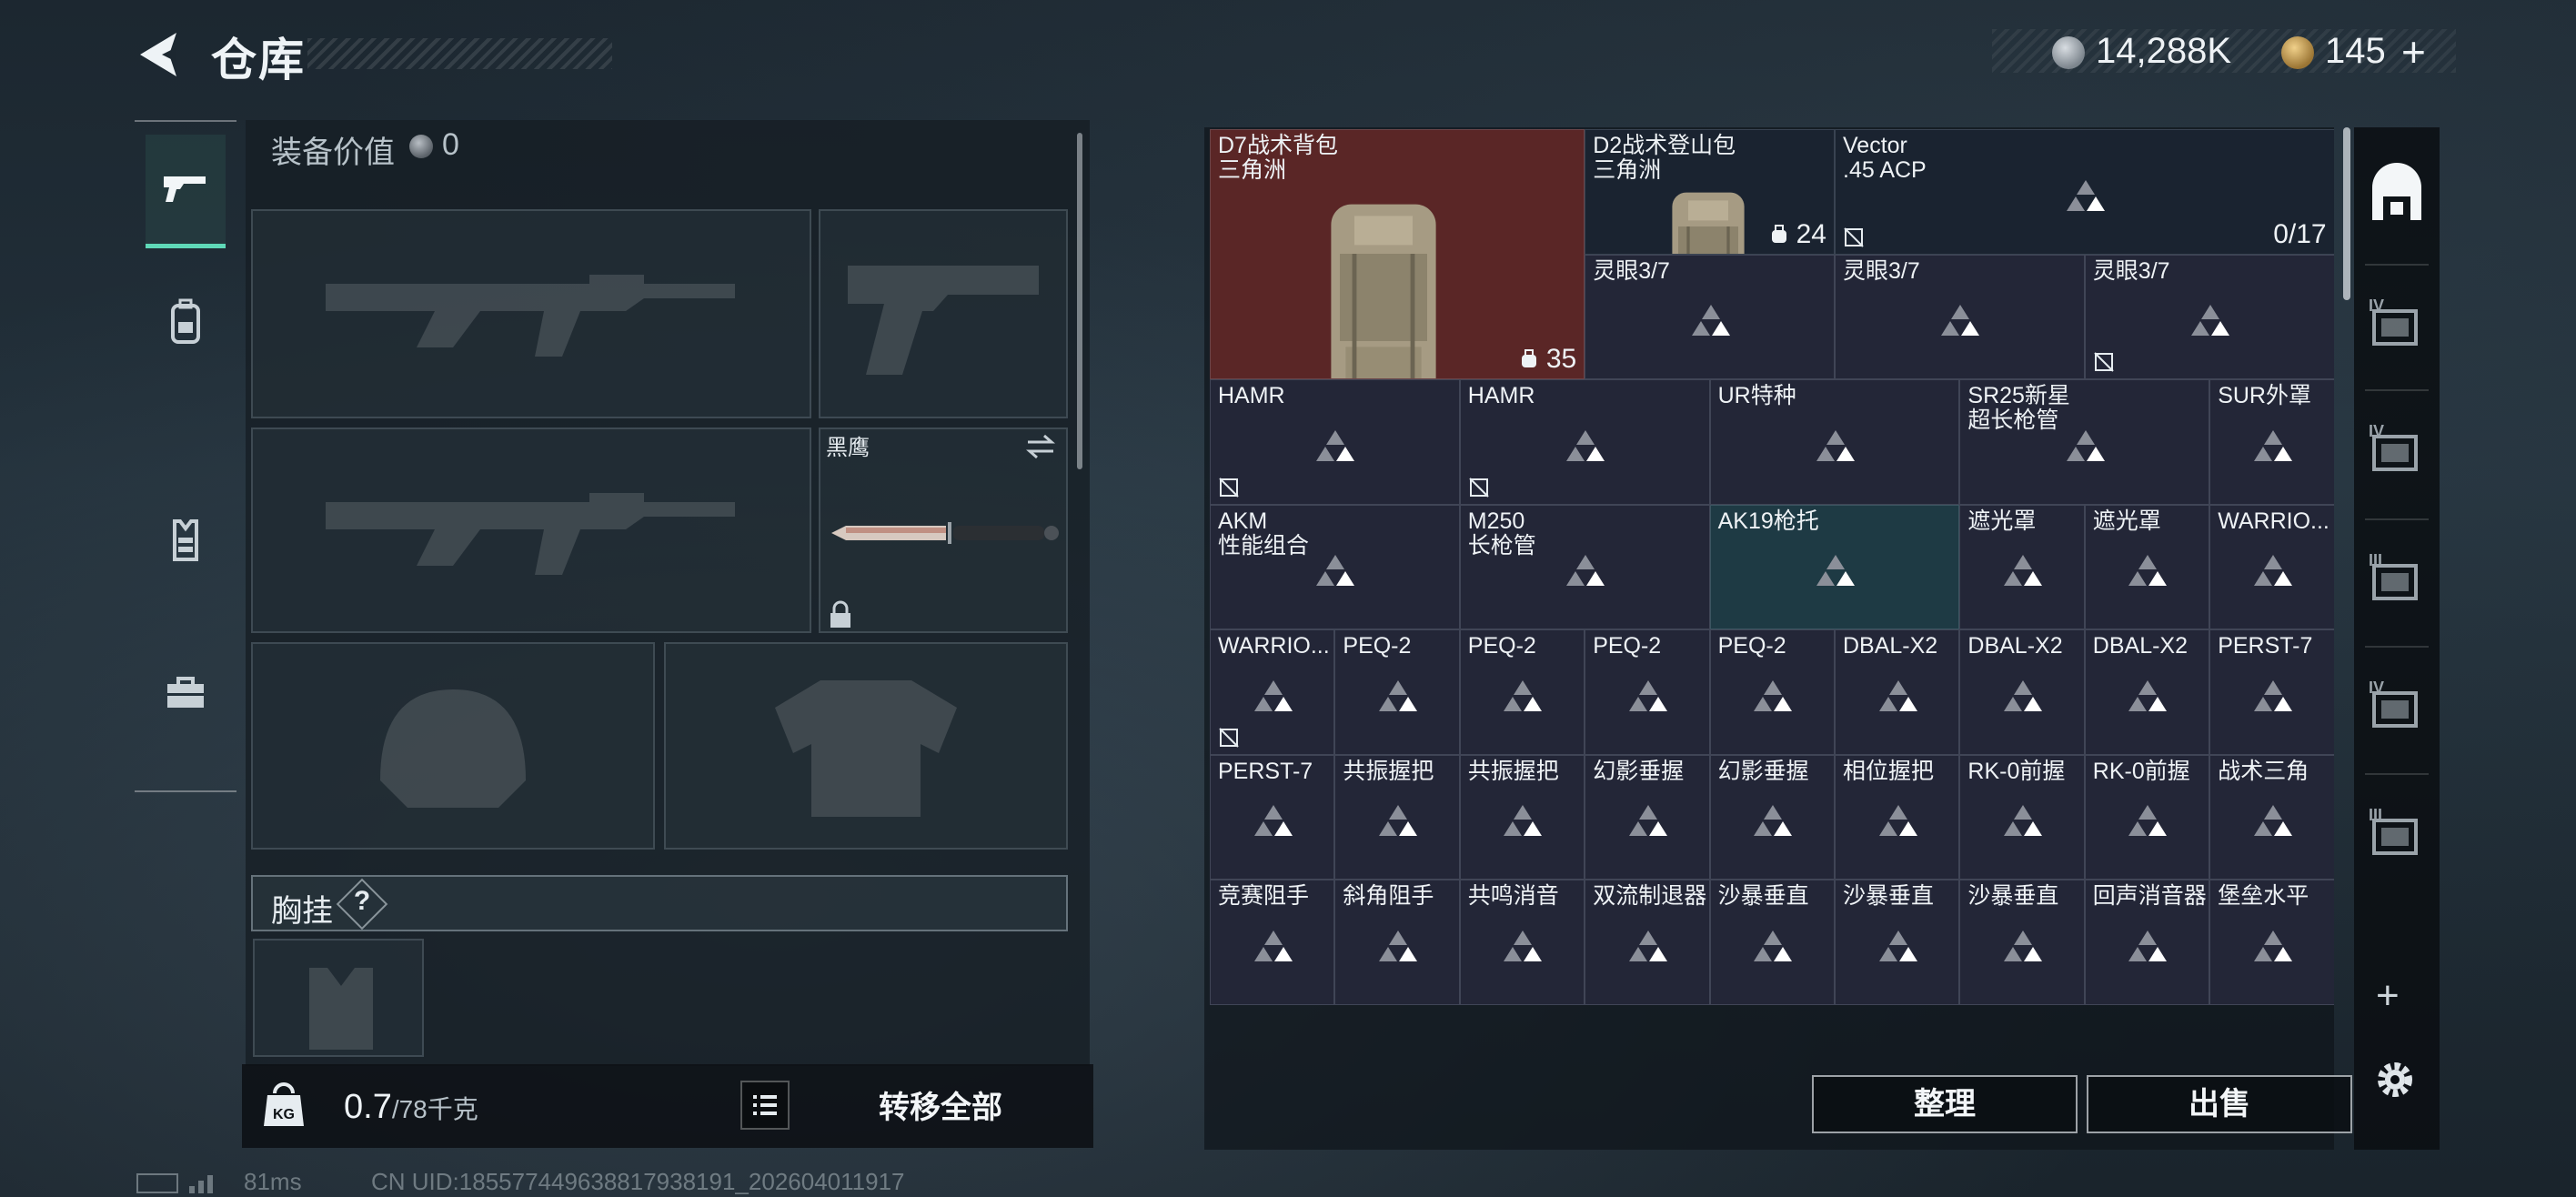  What do you see at coordinates (2219, 1104) in the screenshot?
I see `sell-button: 出售` at bounding box center [2219, 1104].